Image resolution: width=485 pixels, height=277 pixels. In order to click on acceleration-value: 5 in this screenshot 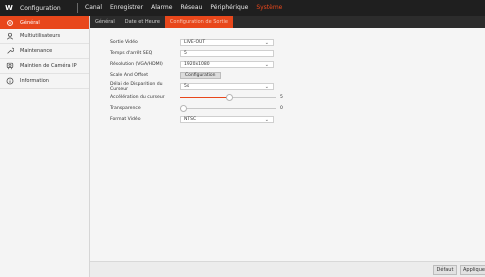, I will do `click(281, 97)`.